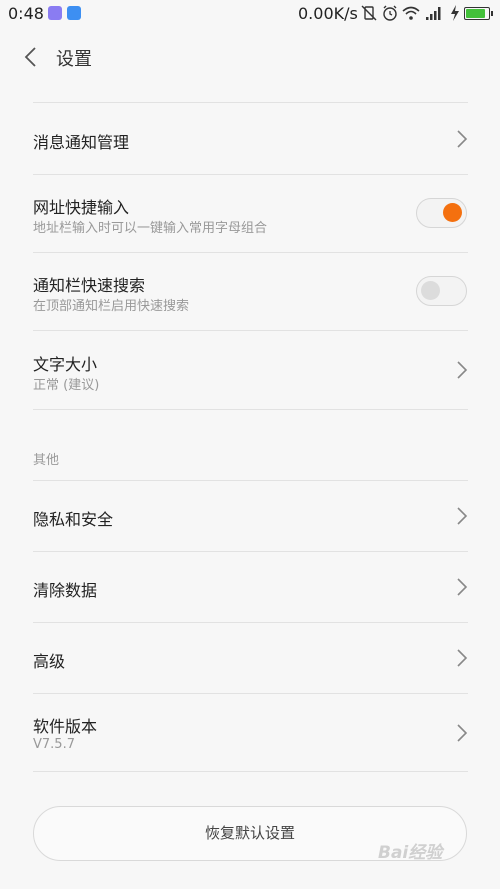 The image size is (500, 889). What do you see at coordinates (26, 13) in the screenshot?
I see `status-time: 0:48` at bounding box center [26, 13].